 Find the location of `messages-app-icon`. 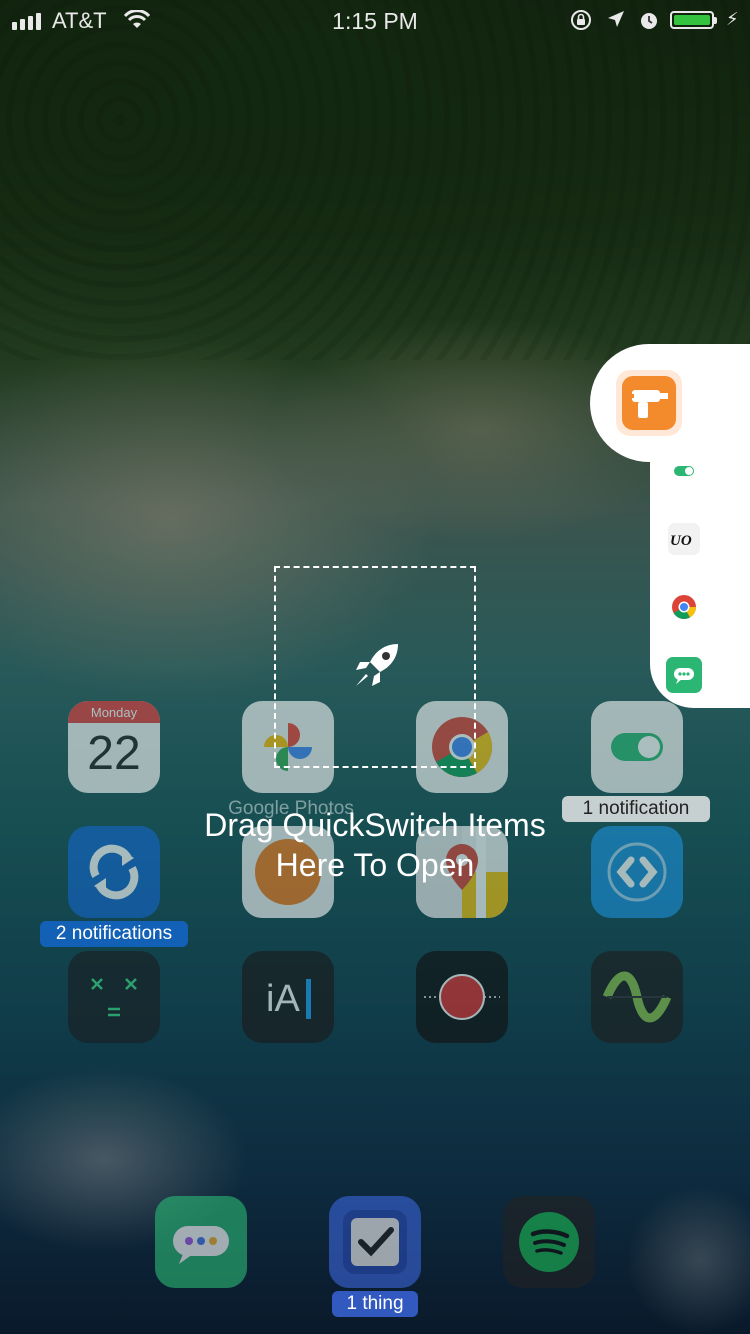

messages-app-icon is located at coordinates (201, 1242).